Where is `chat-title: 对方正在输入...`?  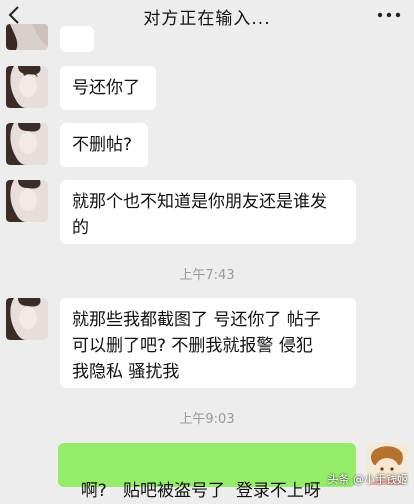 chat-title: 对方正在输入... is located at coordinates (207, 19).